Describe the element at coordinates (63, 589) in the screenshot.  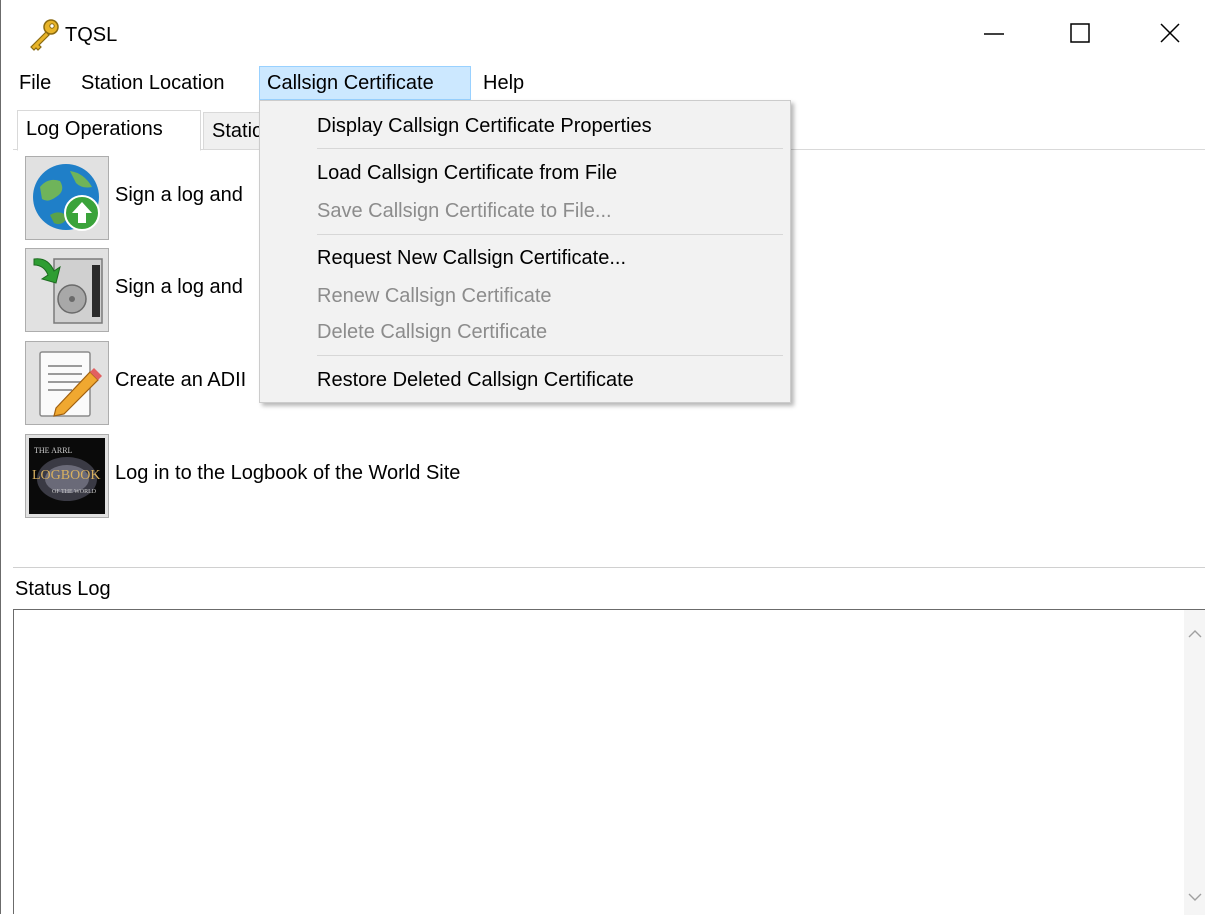
I see `status-log-title: Status Log` at that location.